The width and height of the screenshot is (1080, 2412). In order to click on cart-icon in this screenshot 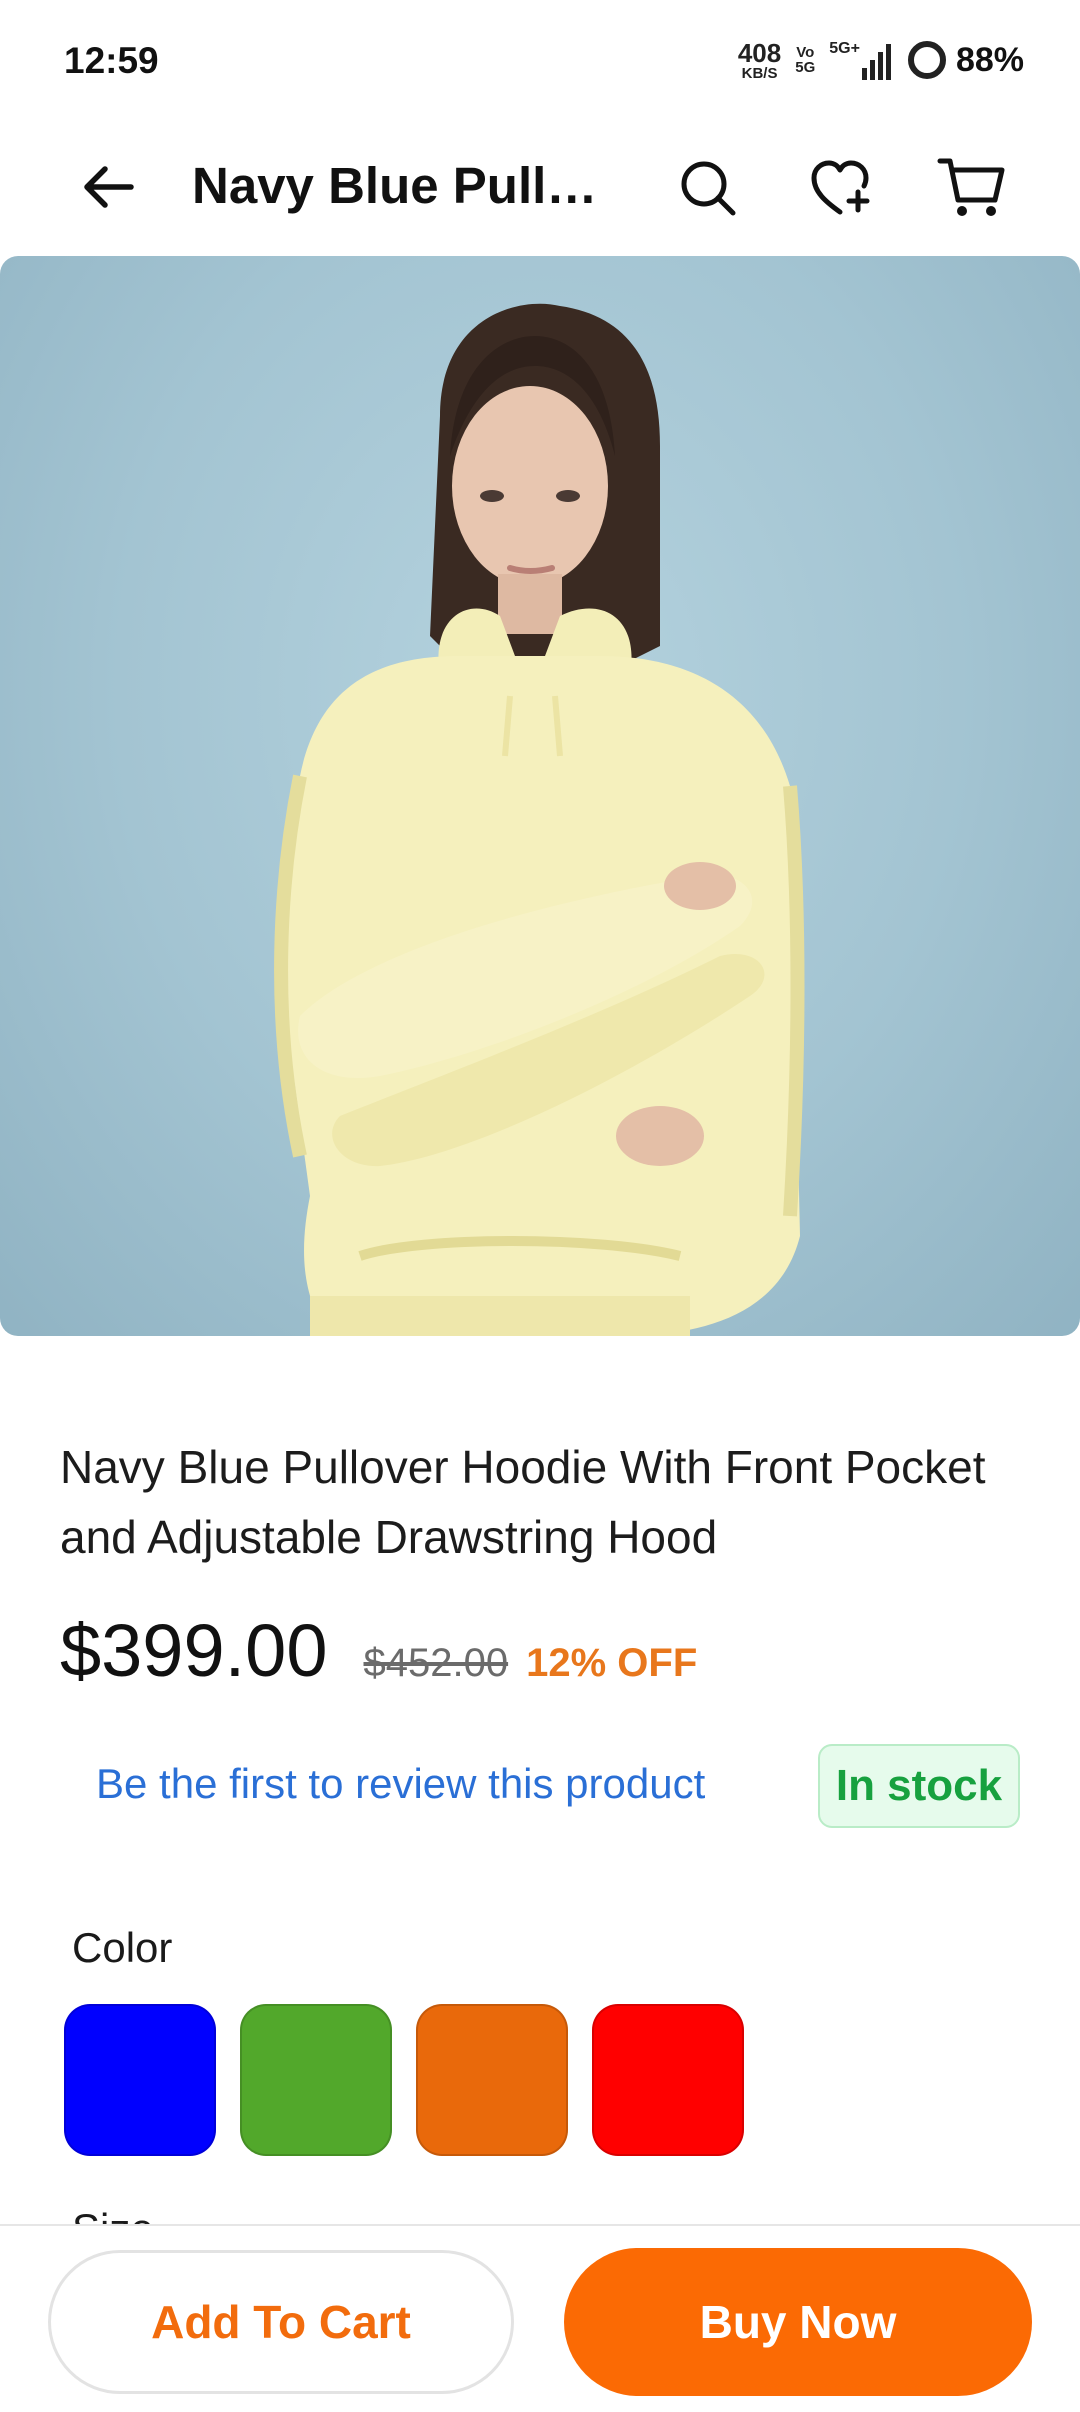, I will do `click(971, 187)`.